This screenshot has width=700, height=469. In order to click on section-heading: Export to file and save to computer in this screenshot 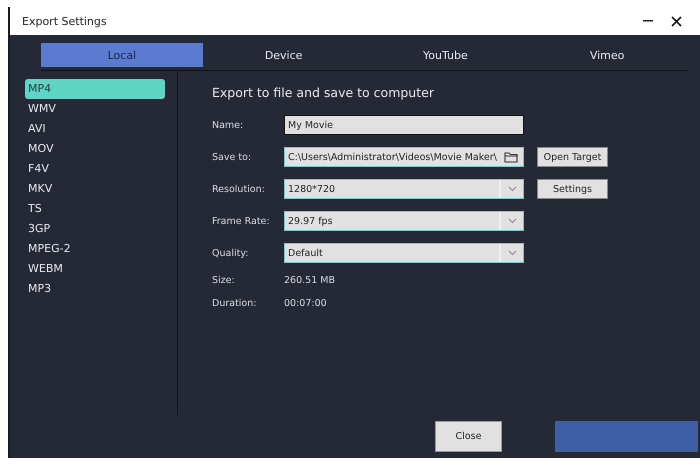, I will do `click(323, 92)`.